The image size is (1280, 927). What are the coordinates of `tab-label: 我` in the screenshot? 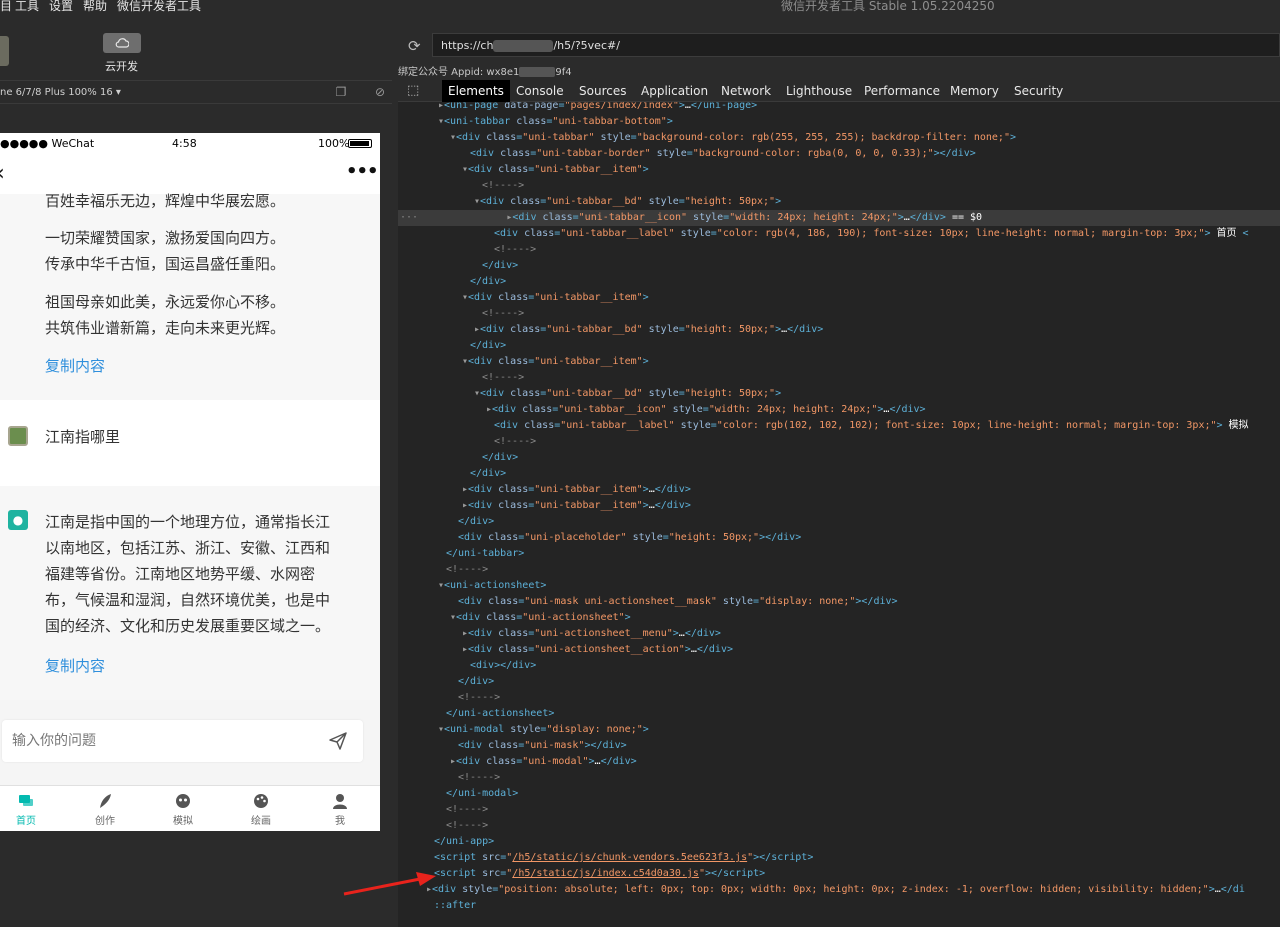 It's located at (340, 821).